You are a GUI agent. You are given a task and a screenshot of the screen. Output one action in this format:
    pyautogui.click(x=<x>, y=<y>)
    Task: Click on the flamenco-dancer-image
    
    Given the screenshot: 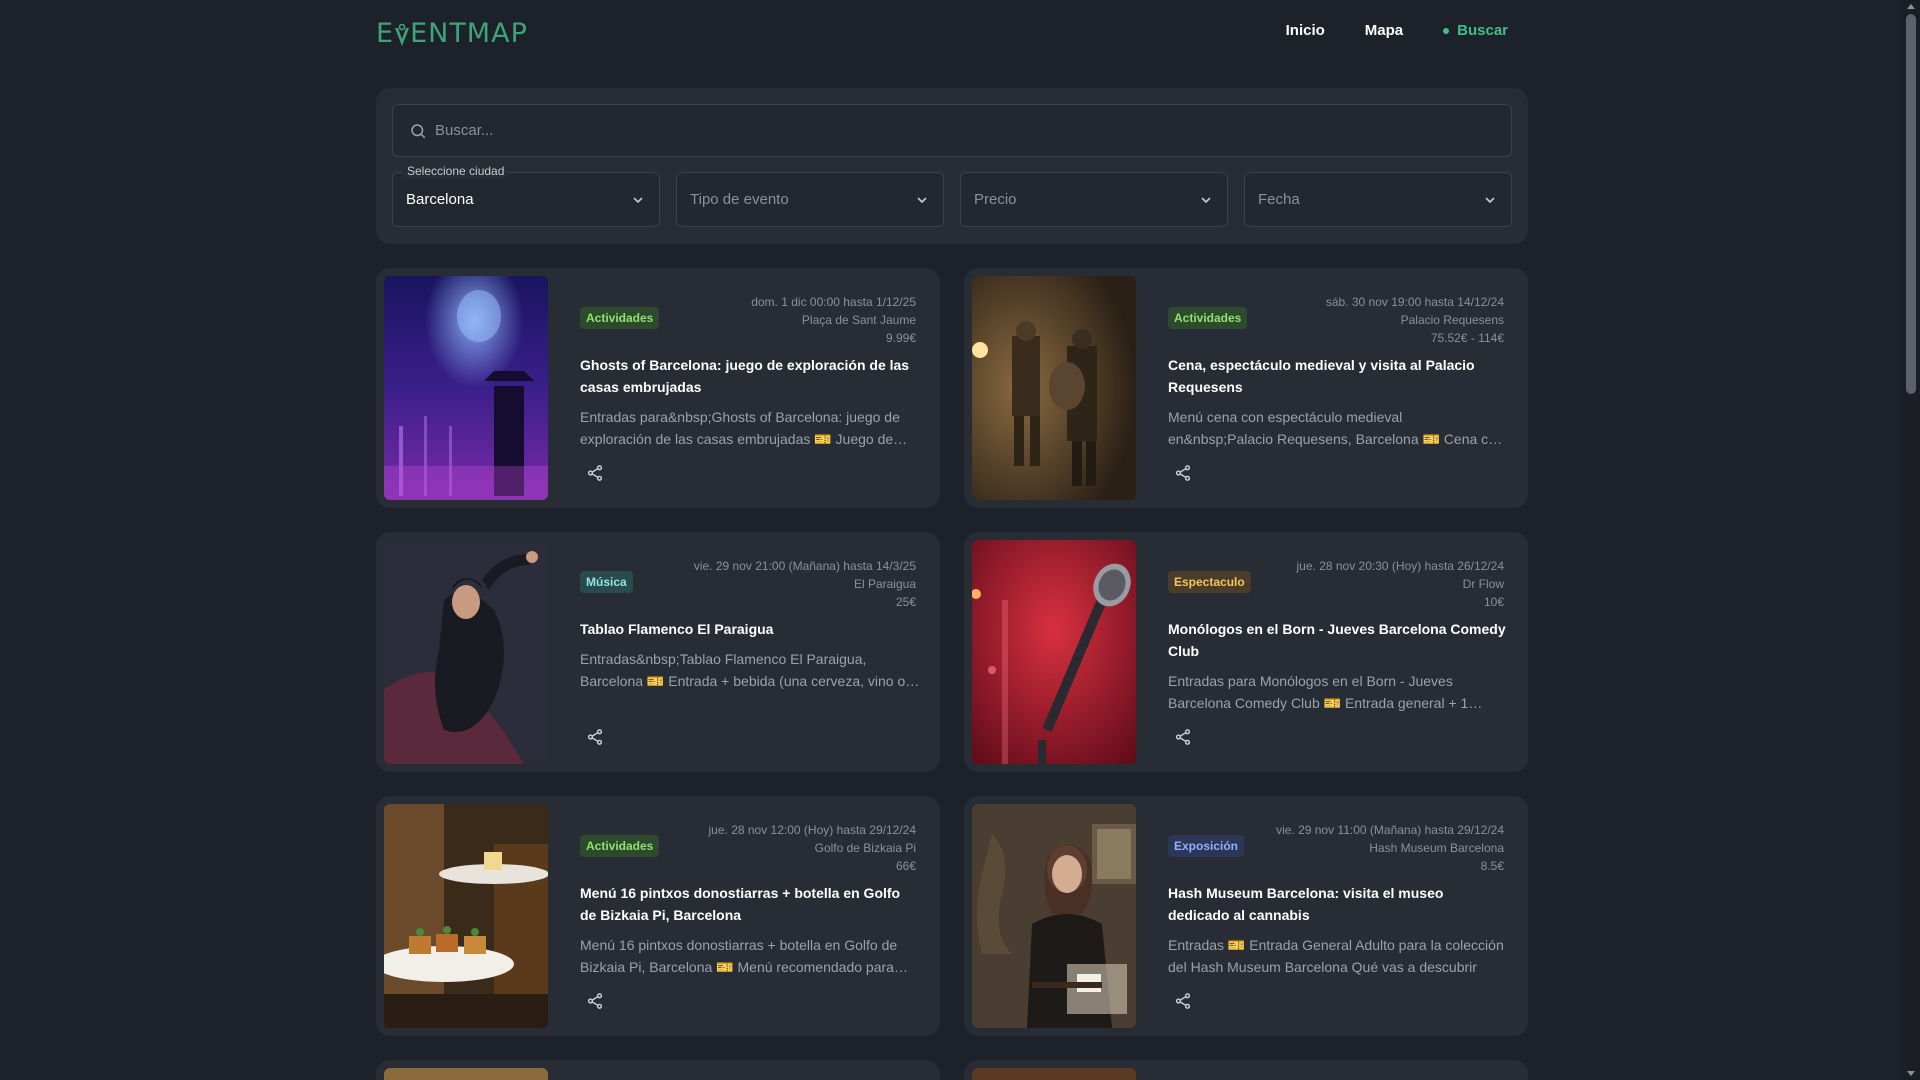 What is the action you would take?
    pyautogui.click(x=466, y=652)
    